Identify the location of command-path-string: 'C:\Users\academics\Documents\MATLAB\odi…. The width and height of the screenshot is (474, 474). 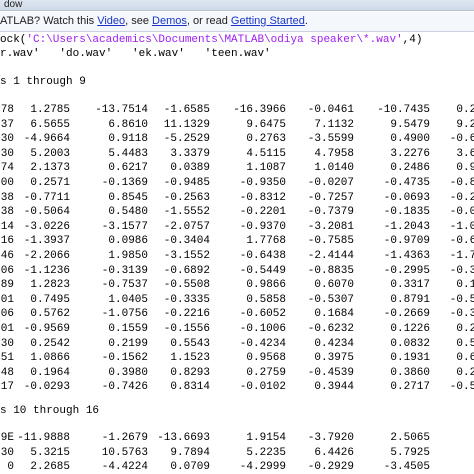
(214, 40).